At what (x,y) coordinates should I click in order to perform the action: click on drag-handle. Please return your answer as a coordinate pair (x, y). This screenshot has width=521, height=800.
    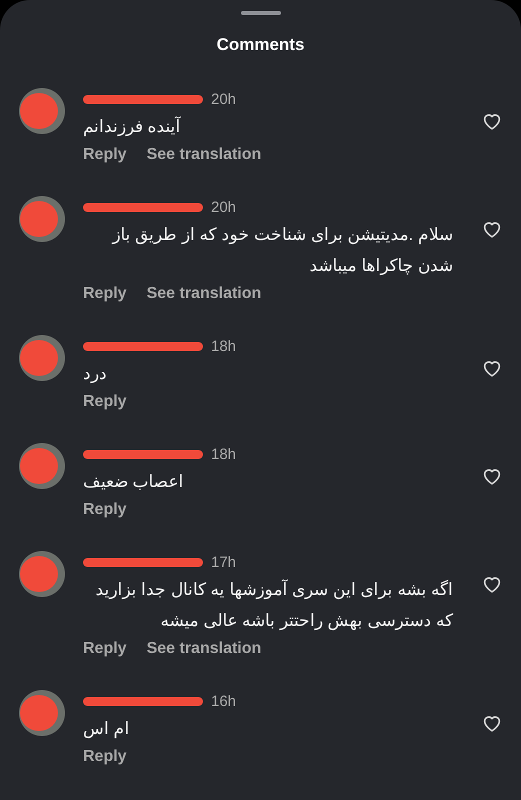
    Looking at the image, I should click on (260, 13).